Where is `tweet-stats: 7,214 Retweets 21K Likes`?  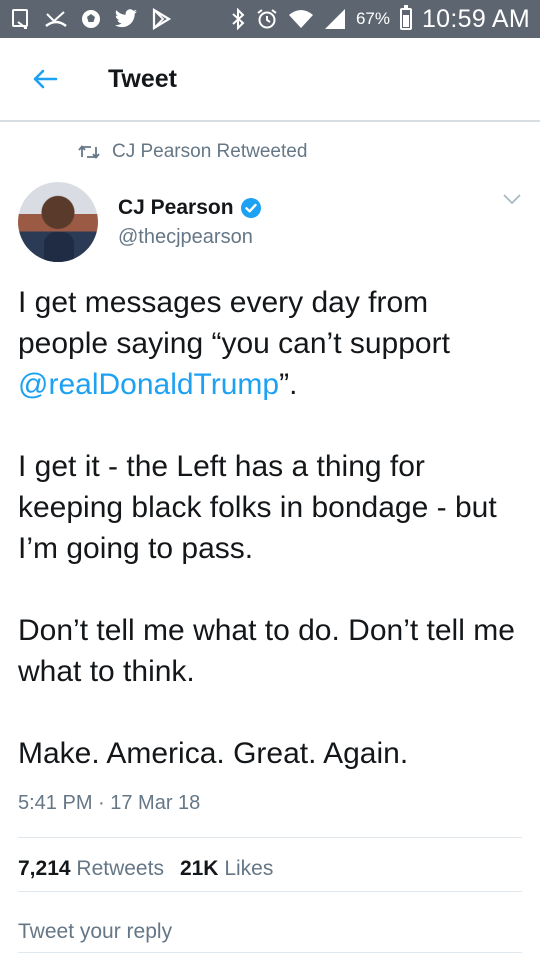 tweet-stats: 7,214 Retweets 21K Likes is located at coordinates (145, 869).